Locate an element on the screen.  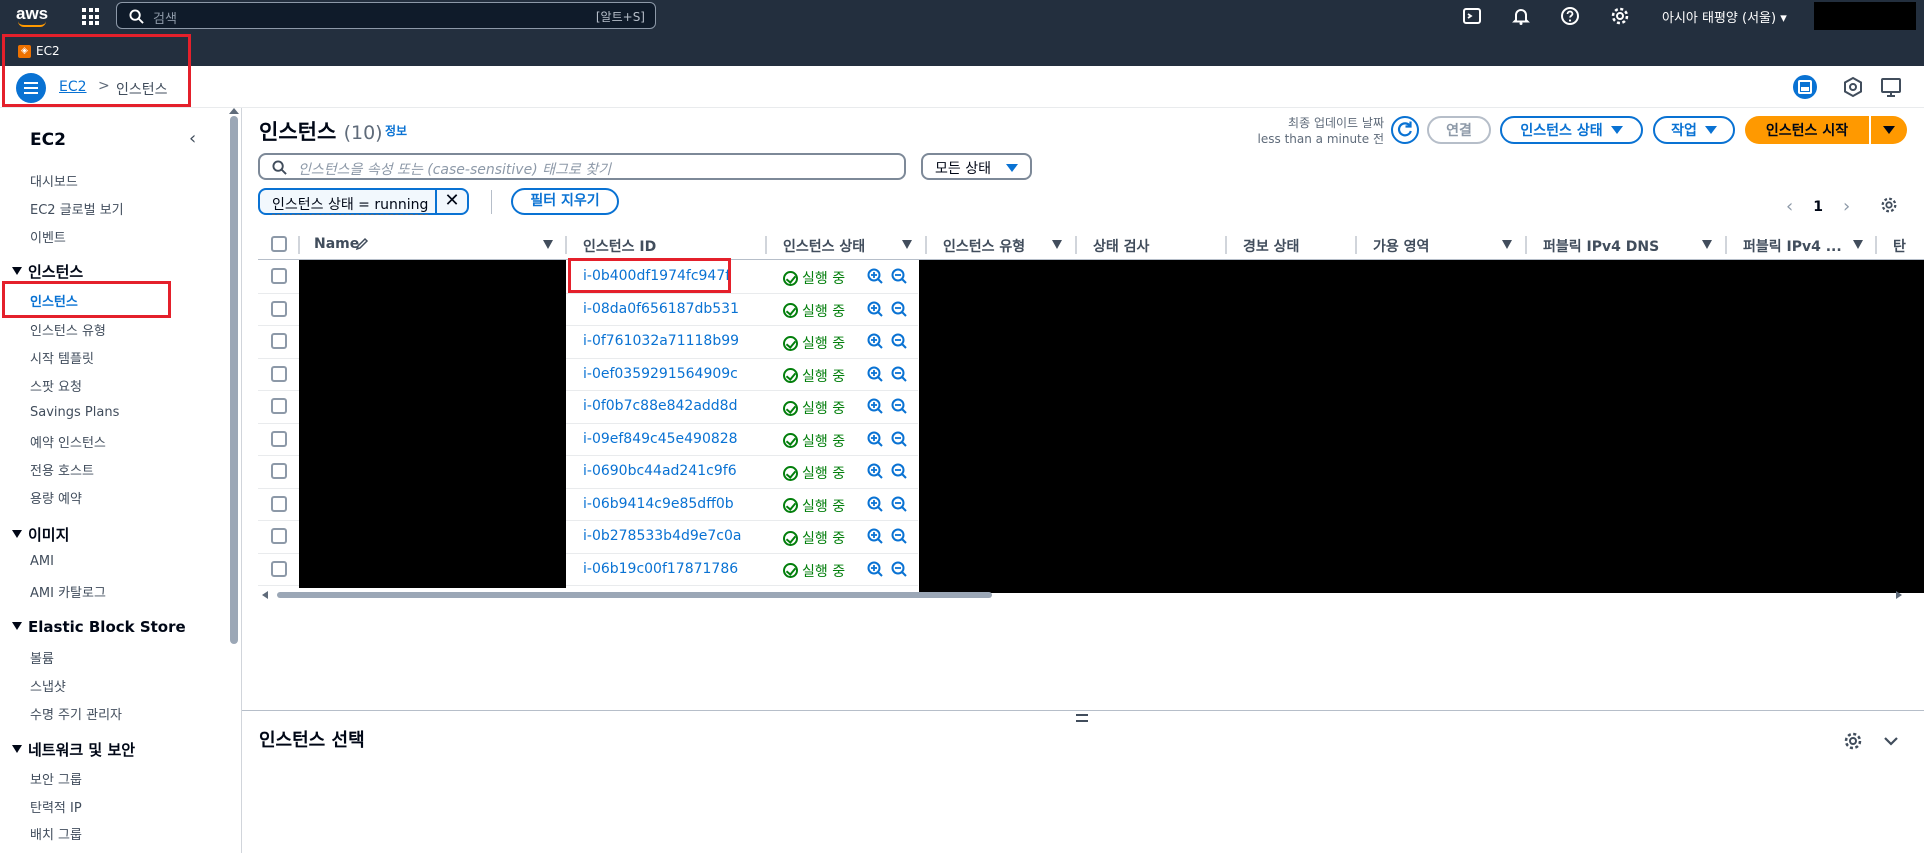
sidebar-item-security-groups: 보안 그룹 is located at coordinates (56, 778).